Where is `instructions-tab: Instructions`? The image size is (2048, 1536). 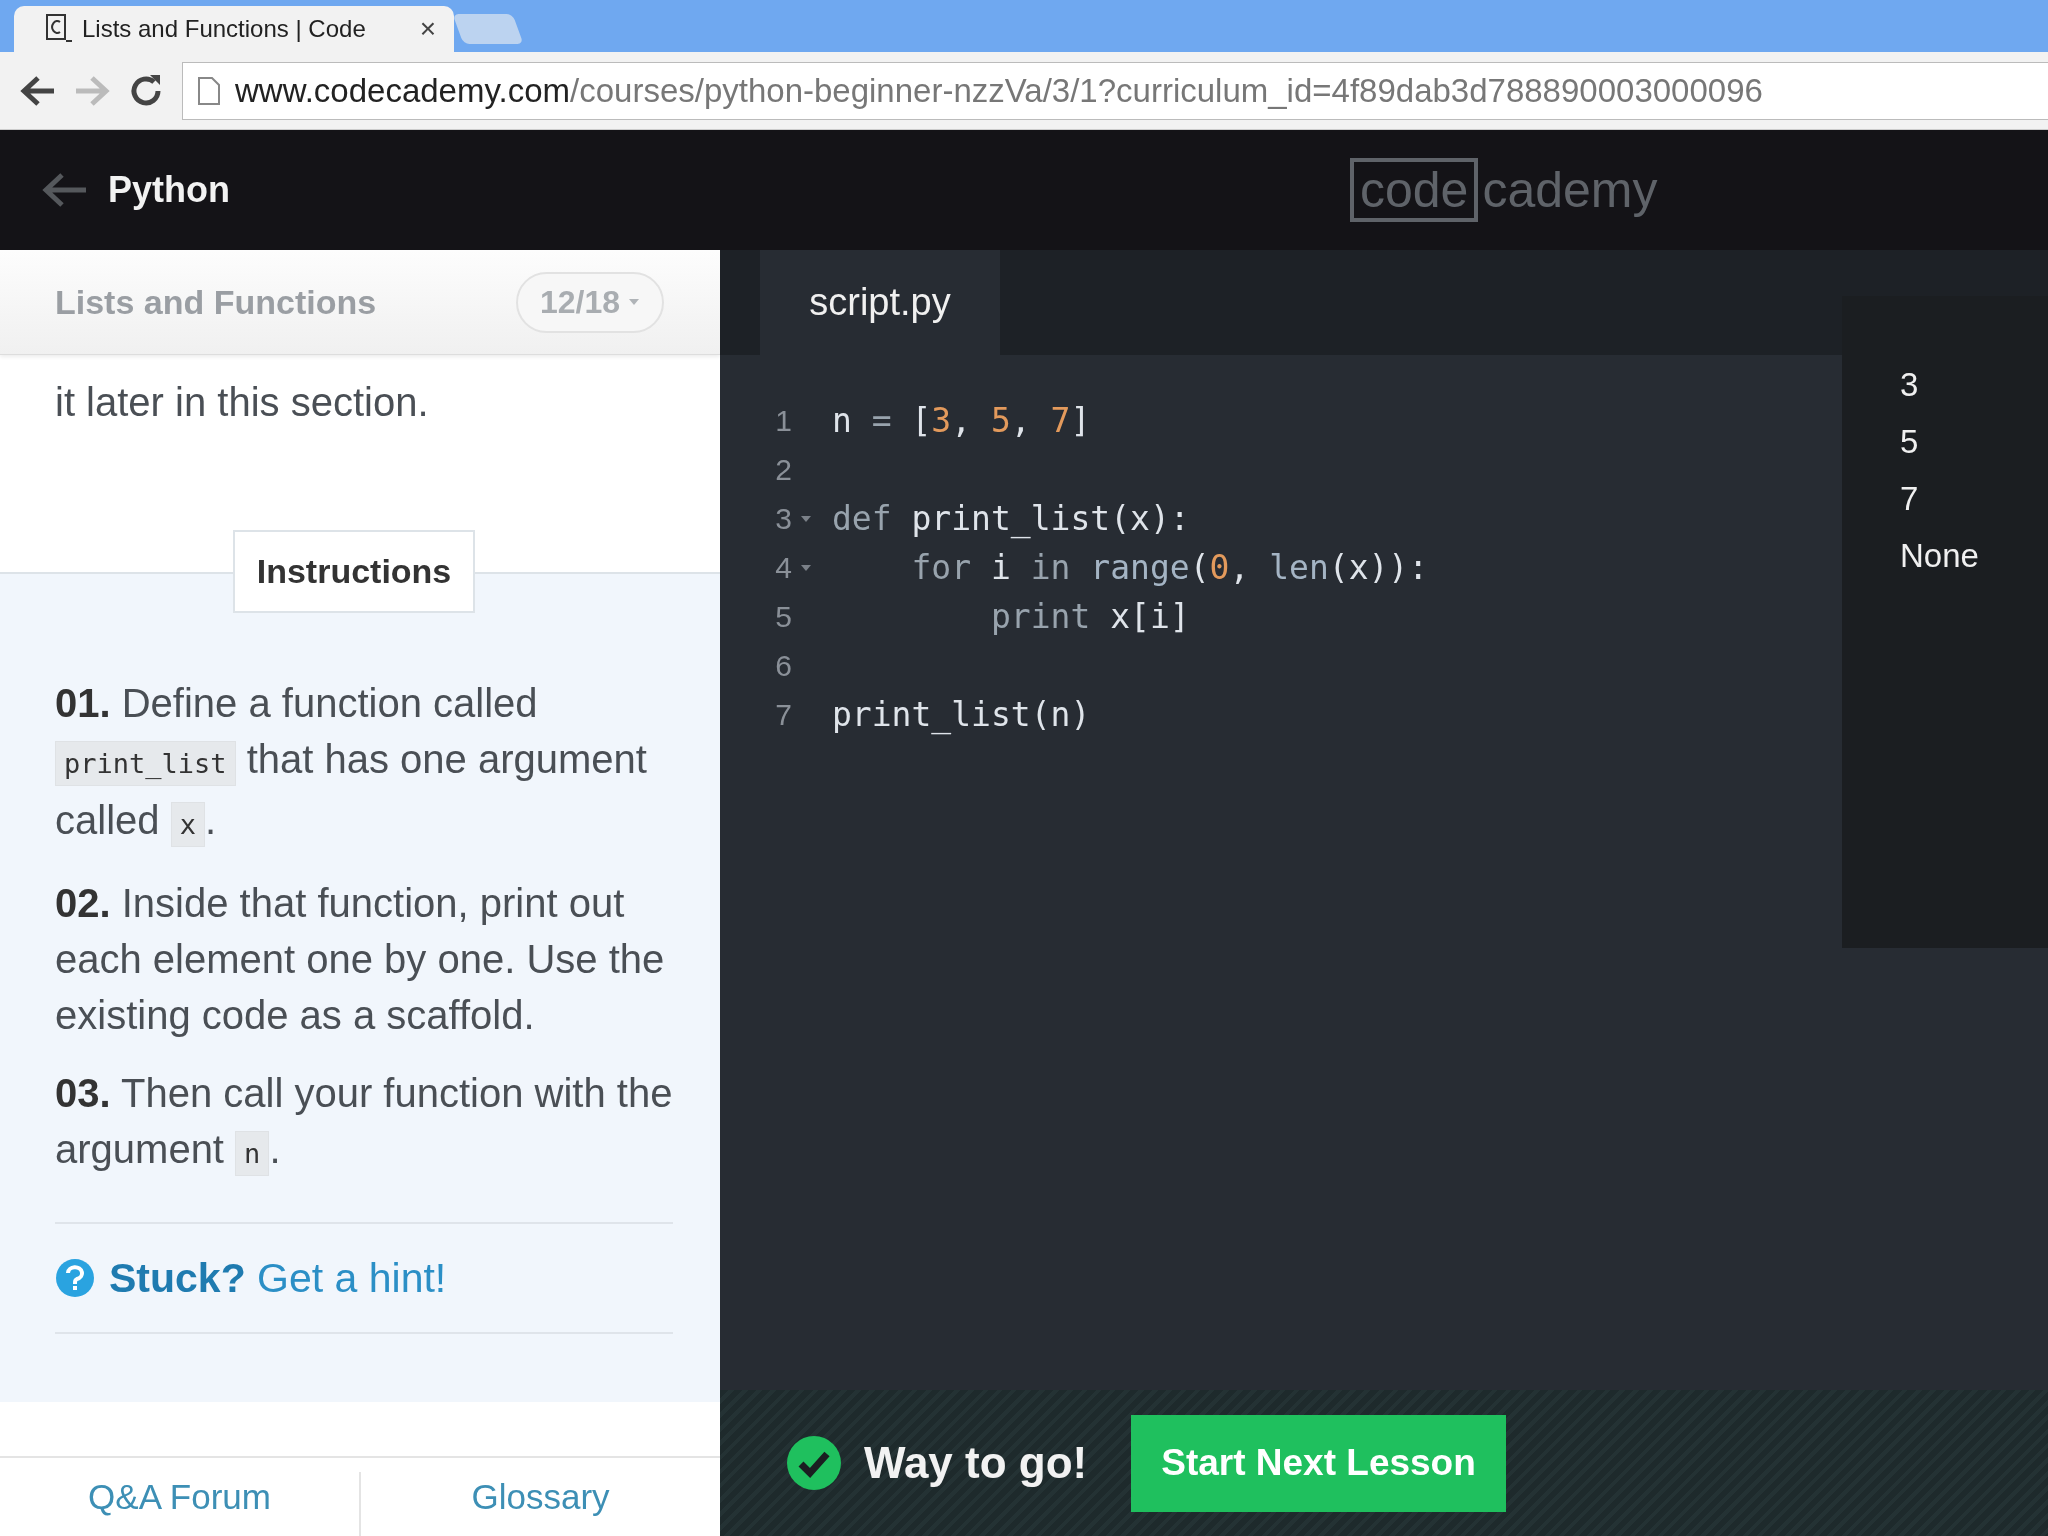 instructions-tab: Instructions is located at coordinates (354, 571).